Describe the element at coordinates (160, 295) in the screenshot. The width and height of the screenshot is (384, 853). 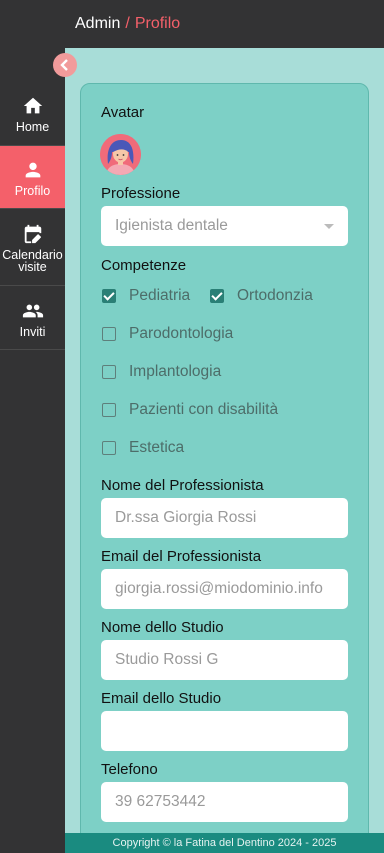
I see `skill-label: Pediatria` at that location.